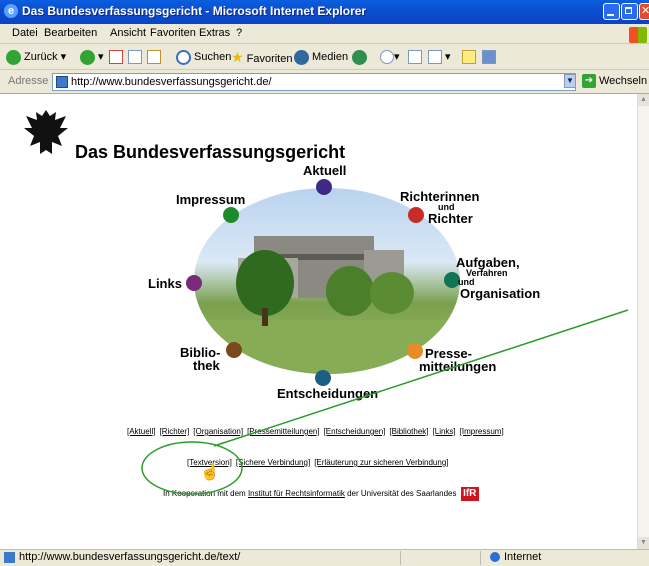 The width and height of the screenshot is (649, 566). What do you see at coordinates (644, 11) in the screenshot?
I see `close-button` at bounding box center [644, 11].